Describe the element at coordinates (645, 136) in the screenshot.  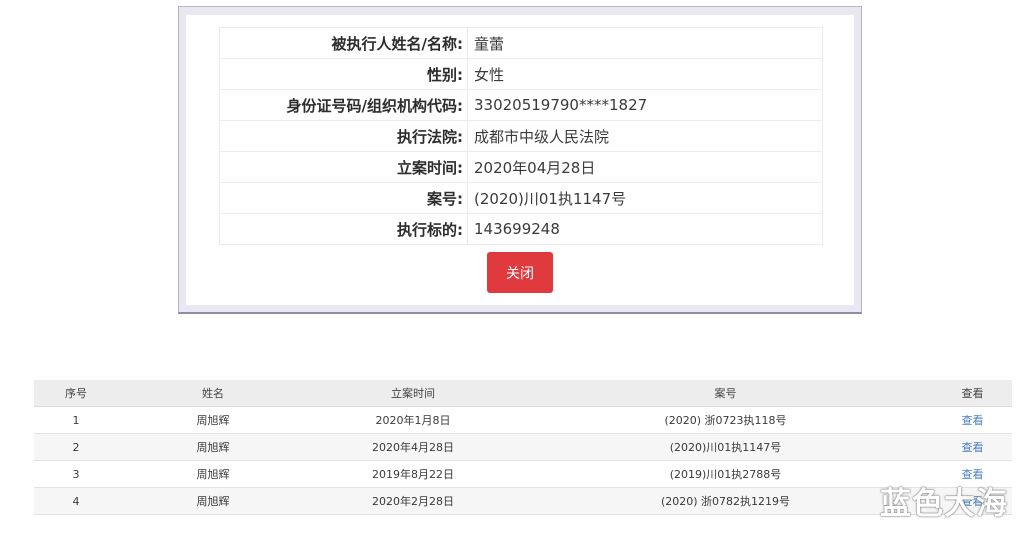
I see `detail-value: 成都市中级人民法院` at that location.